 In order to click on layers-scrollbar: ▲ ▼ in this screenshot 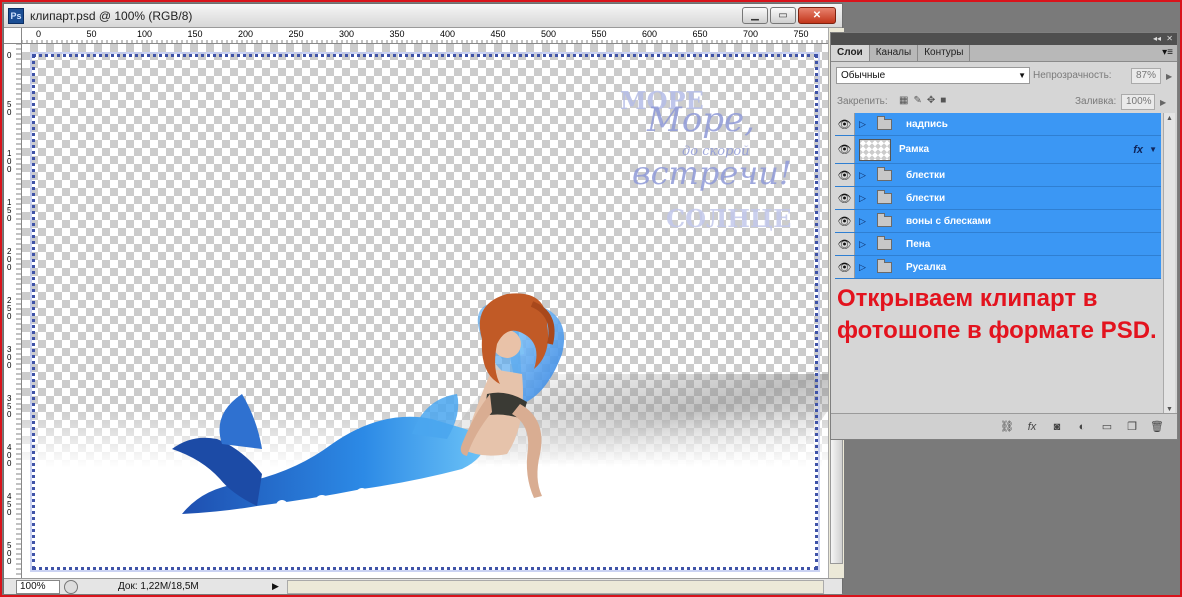, I will do `click(1169, 264)`.